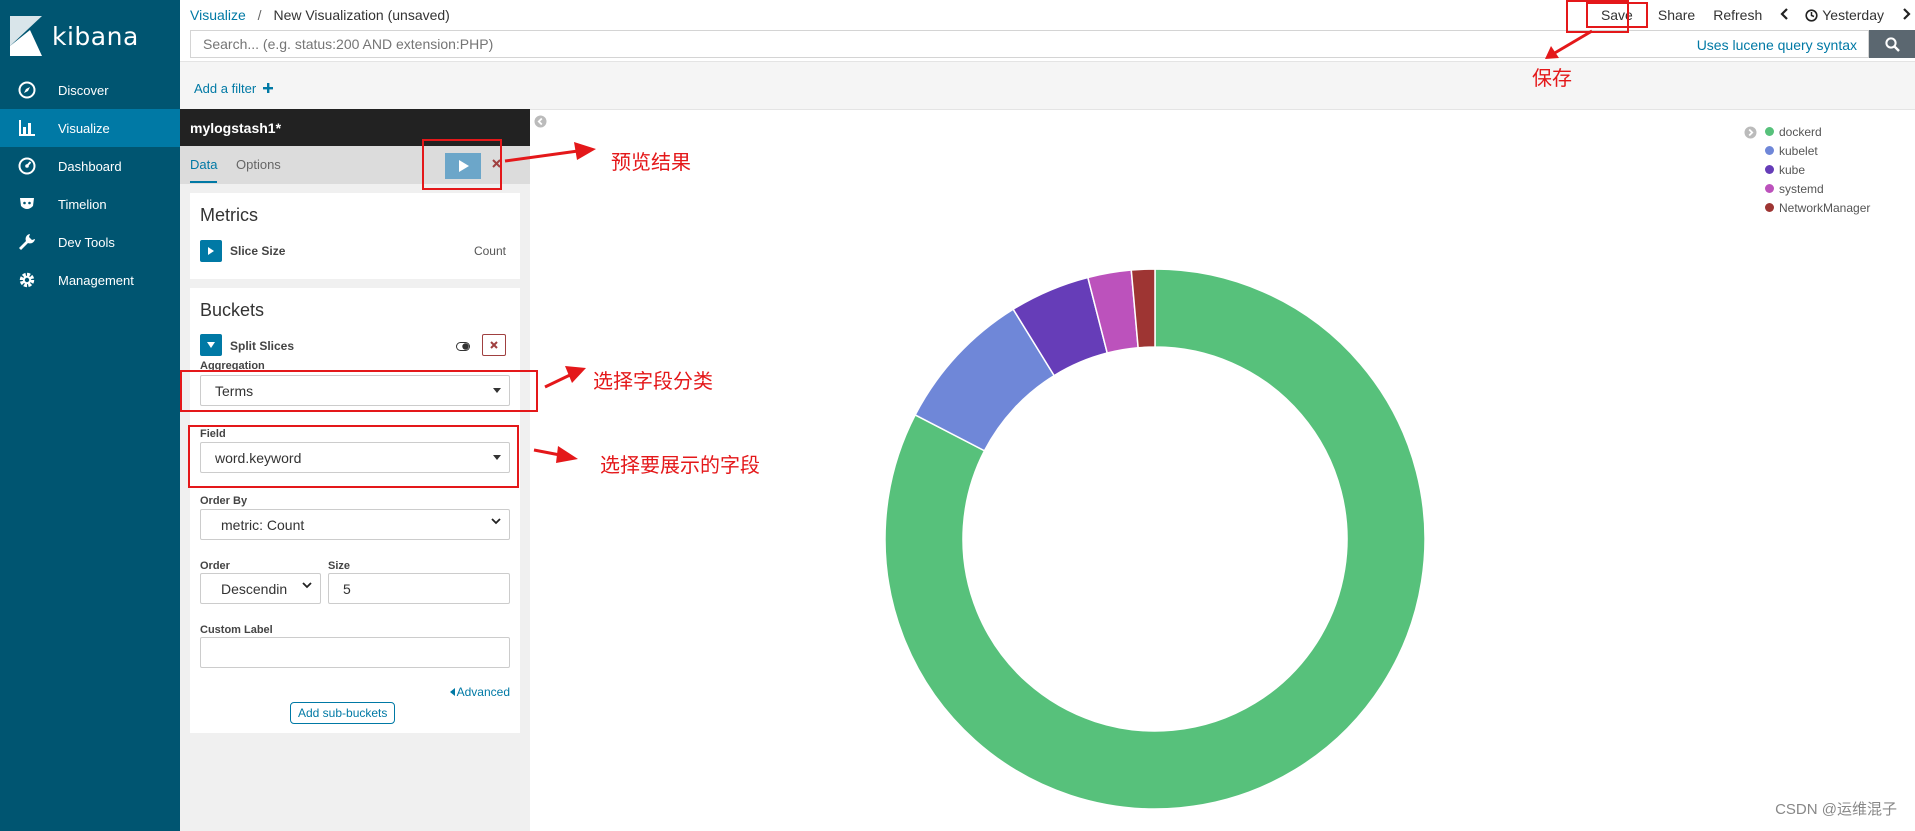 The height and width of the screenshot is (831, 1915). Describe the element at coordinates (1552, 78) in the screenshot. I see `annotation-save: 保存` at that location.